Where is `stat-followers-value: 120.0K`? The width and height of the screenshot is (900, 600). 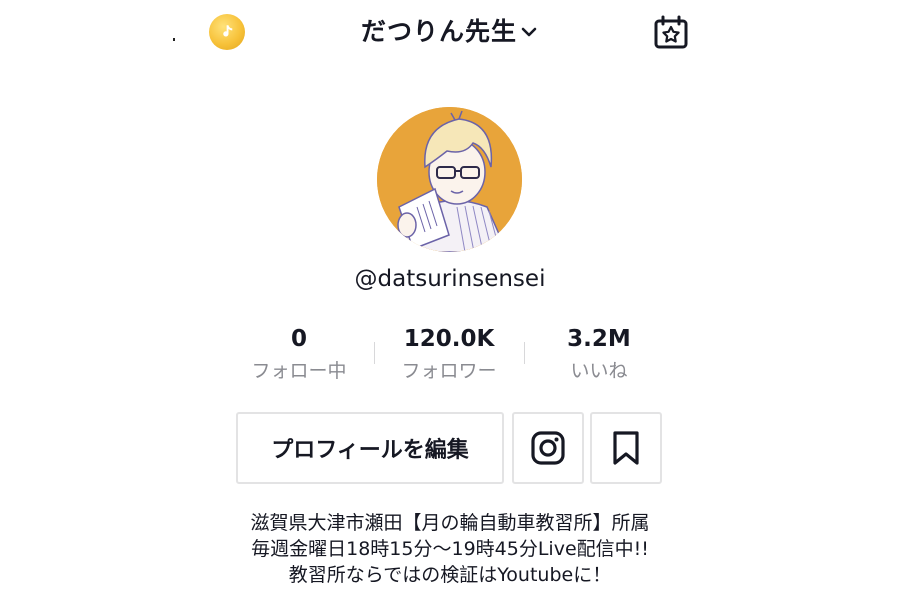 stat-followers-value: 120.0K is located at coordinates (449, 339).